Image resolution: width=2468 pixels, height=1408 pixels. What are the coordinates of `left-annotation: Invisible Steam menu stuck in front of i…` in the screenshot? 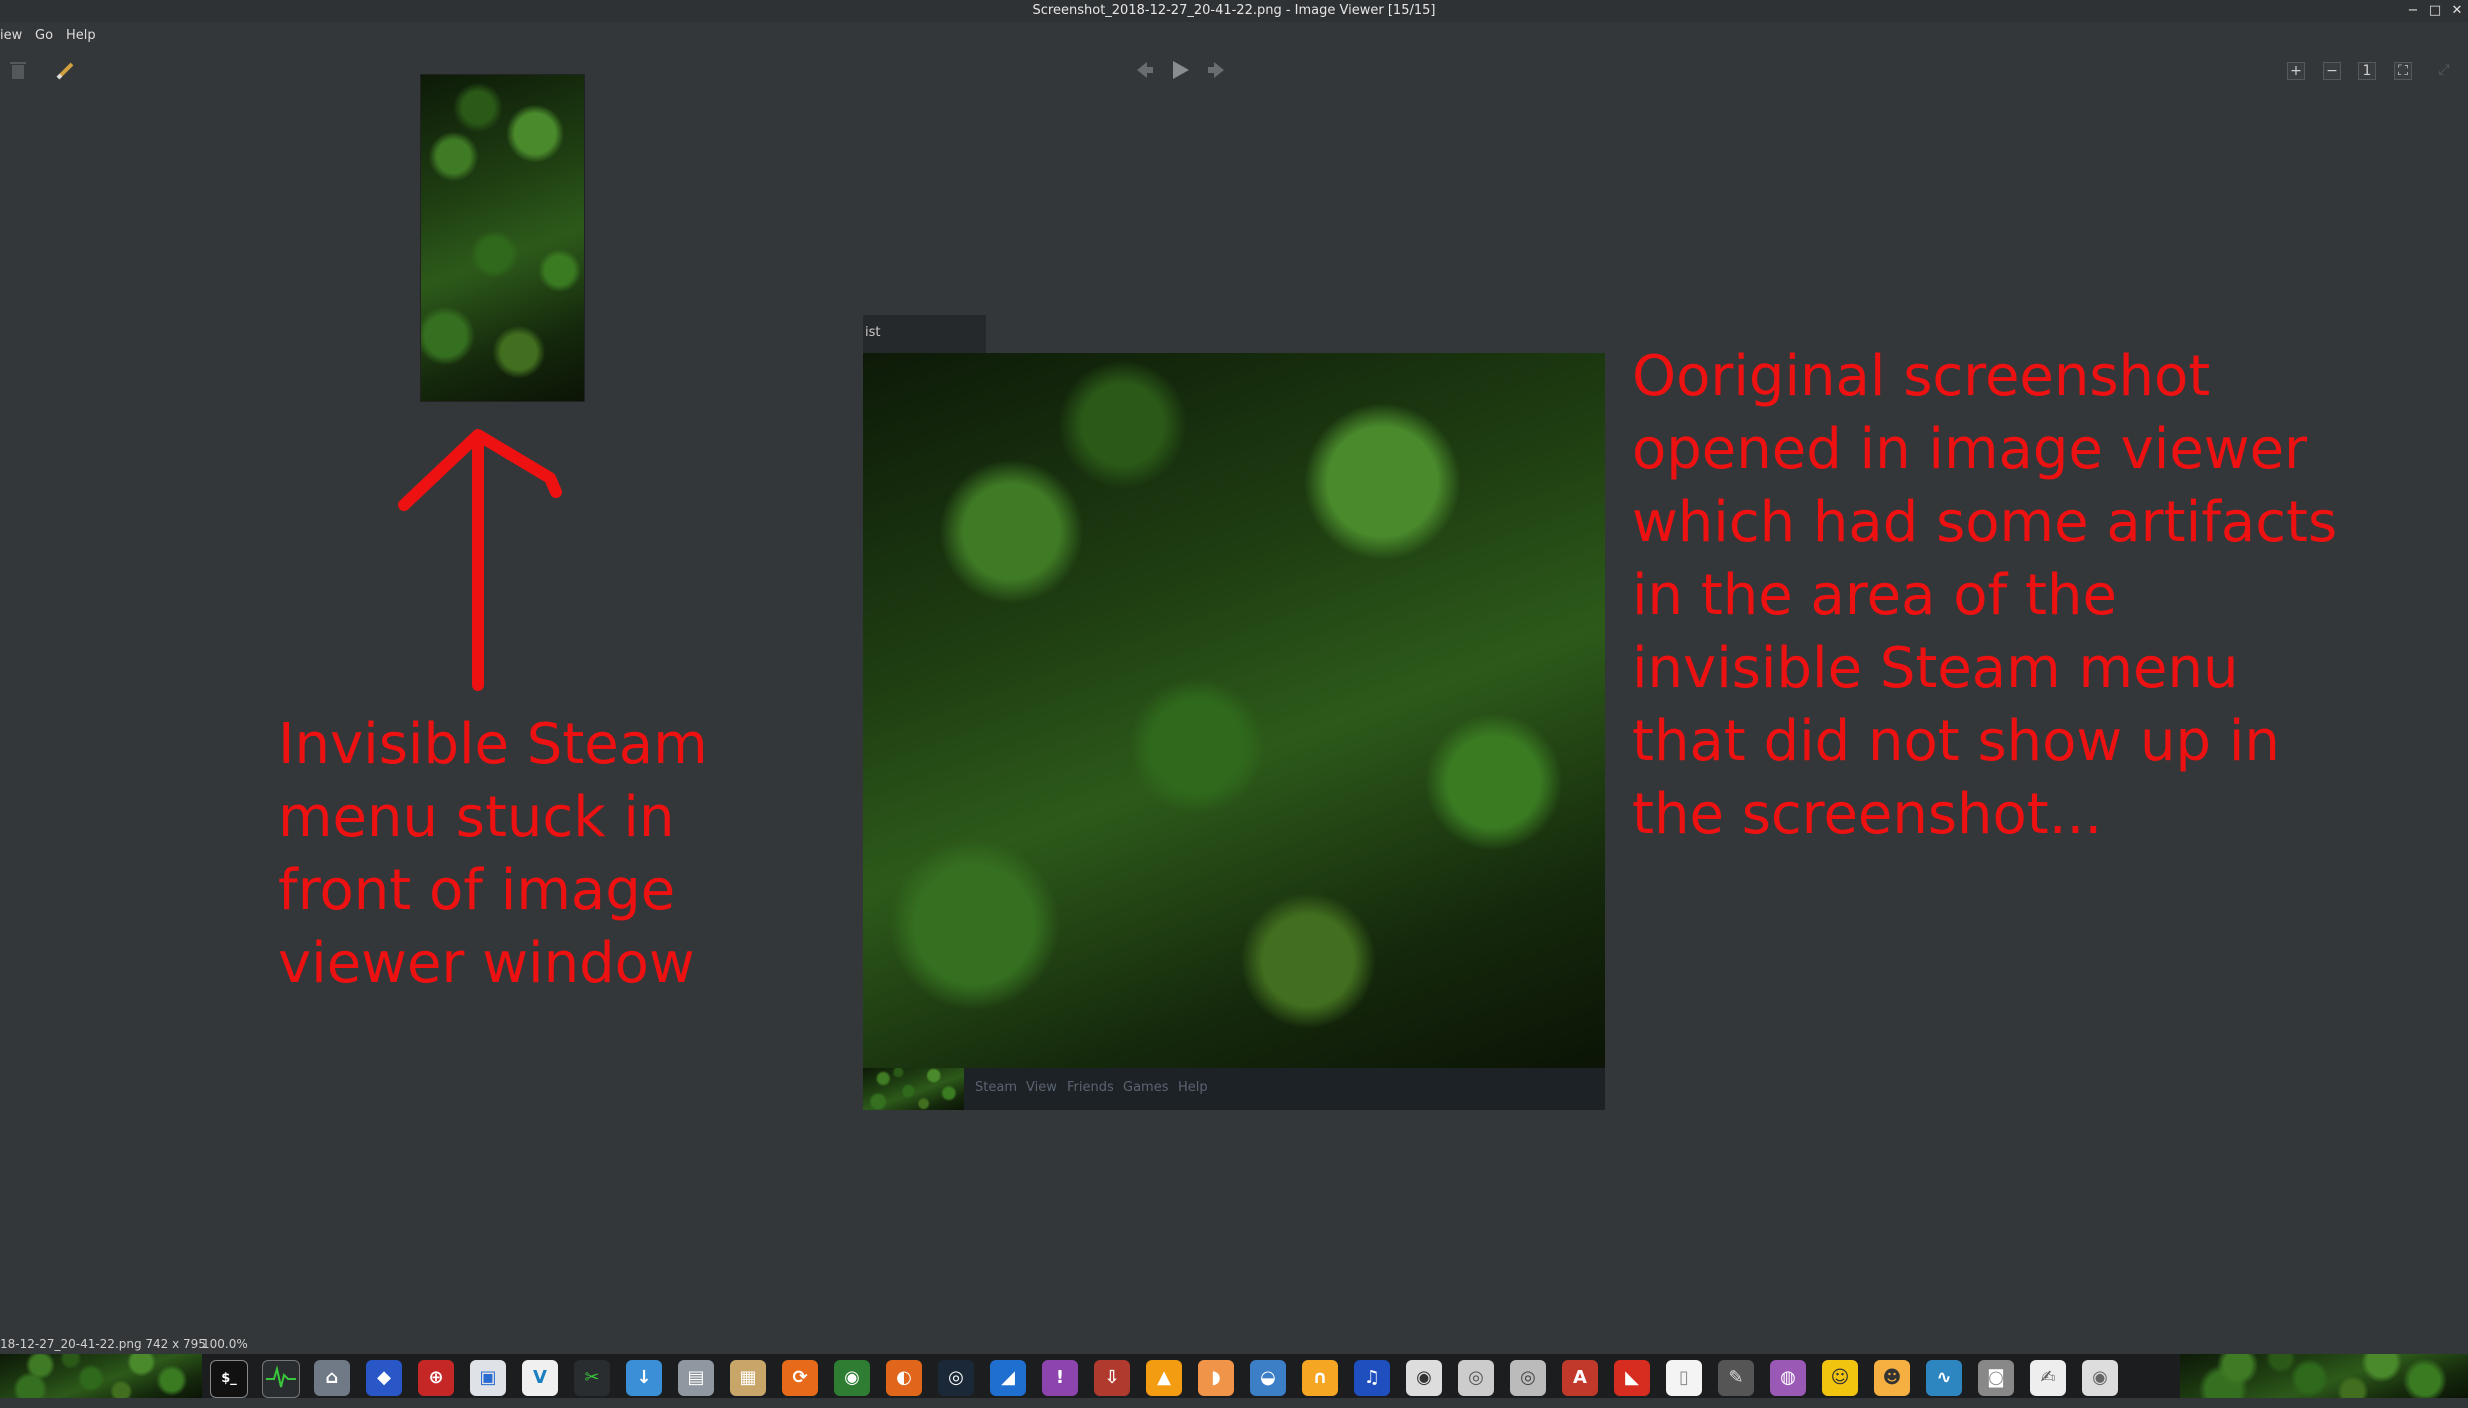 It's located at (493, 854).